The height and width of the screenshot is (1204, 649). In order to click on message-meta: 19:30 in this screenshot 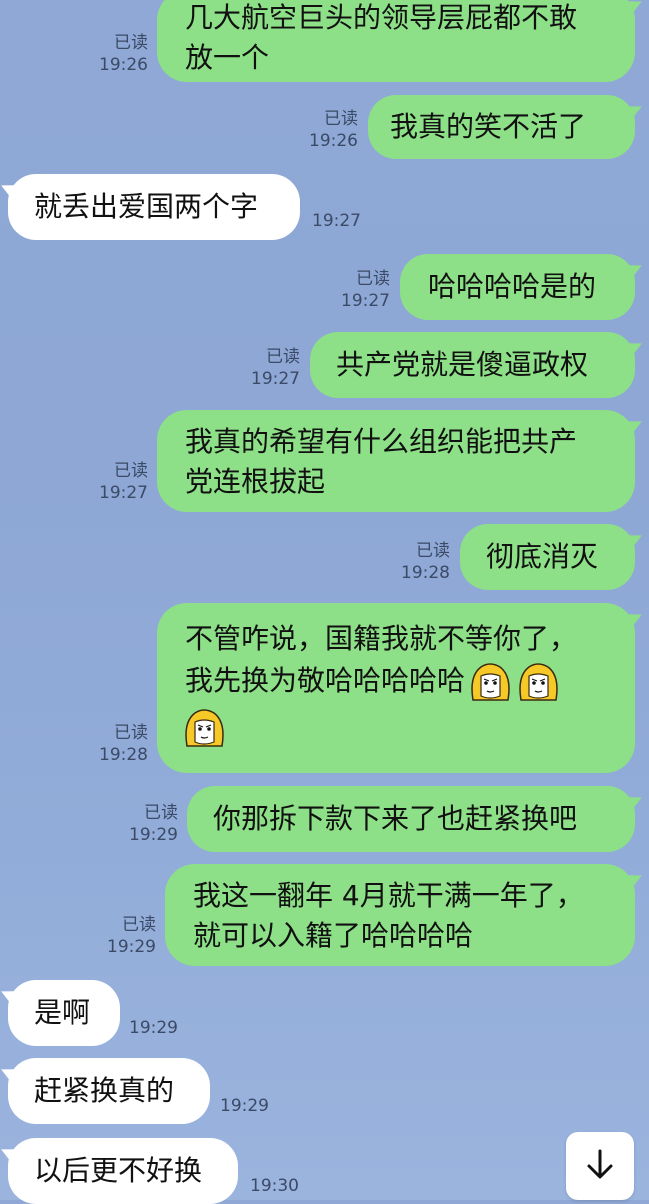, I will do `click(280, 1186)`.